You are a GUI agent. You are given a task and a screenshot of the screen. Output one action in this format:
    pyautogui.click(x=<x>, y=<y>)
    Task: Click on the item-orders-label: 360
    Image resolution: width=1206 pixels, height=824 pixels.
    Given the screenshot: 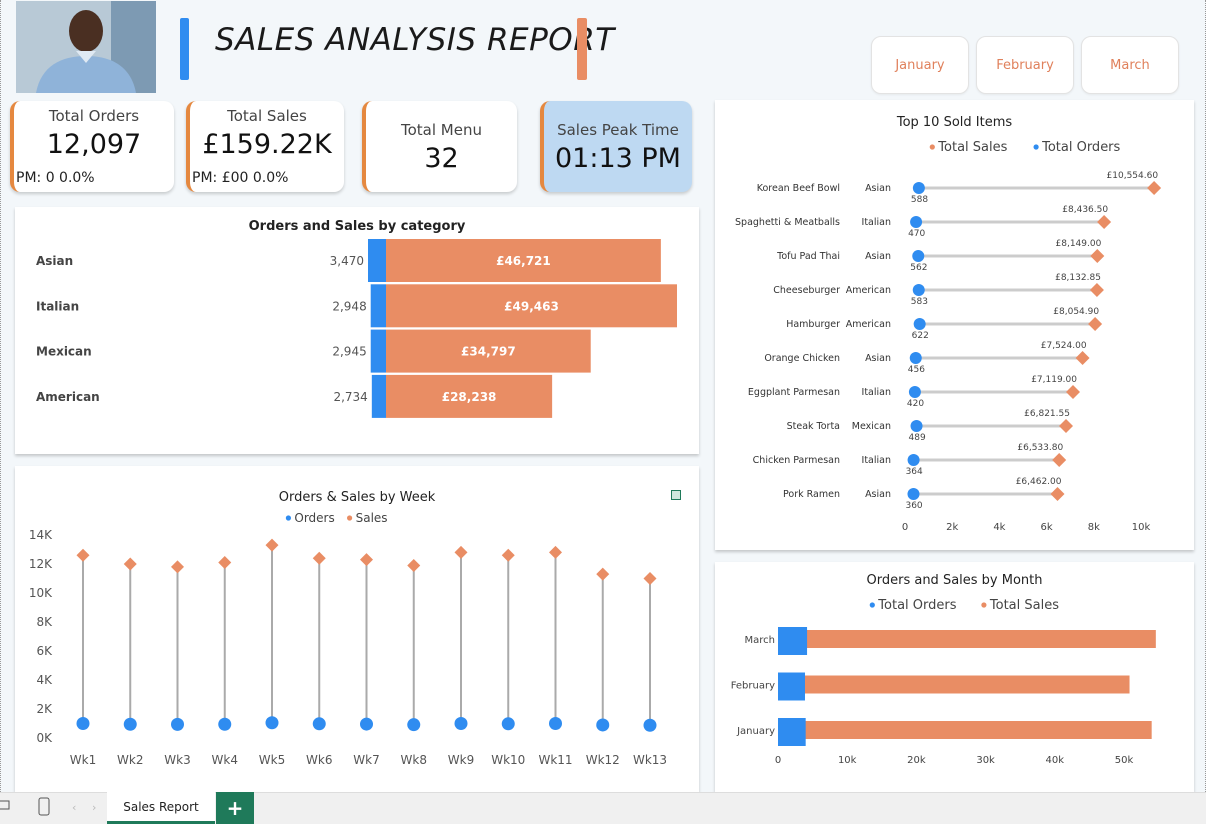 What is the action you would take?
    pyautogui.click(x=913, y=506)
    